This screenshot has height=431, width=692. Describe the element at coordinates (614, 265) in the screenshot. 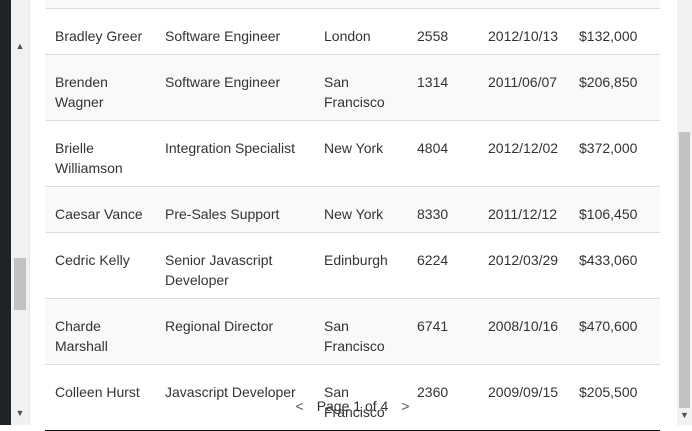

I see `cell-salary: $433,060` at that location.